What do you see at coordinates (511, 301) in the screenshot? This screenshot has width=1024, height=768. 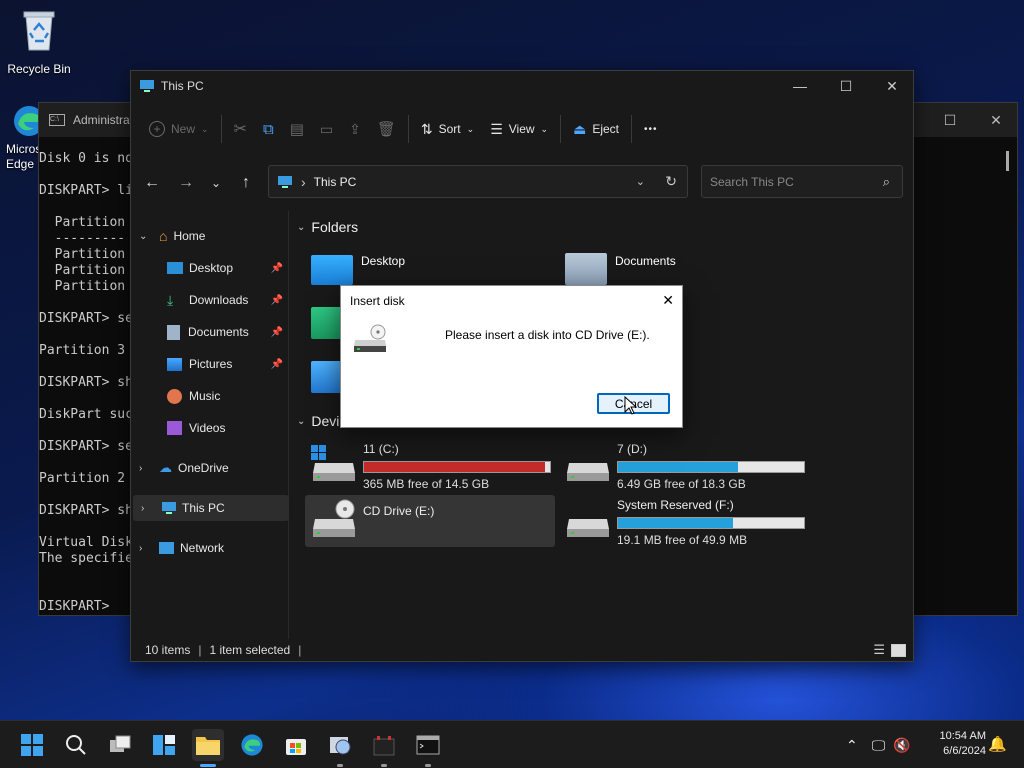 I see `dialog-titlebar: Insert disk ✕` at bounding box center [511, 301].